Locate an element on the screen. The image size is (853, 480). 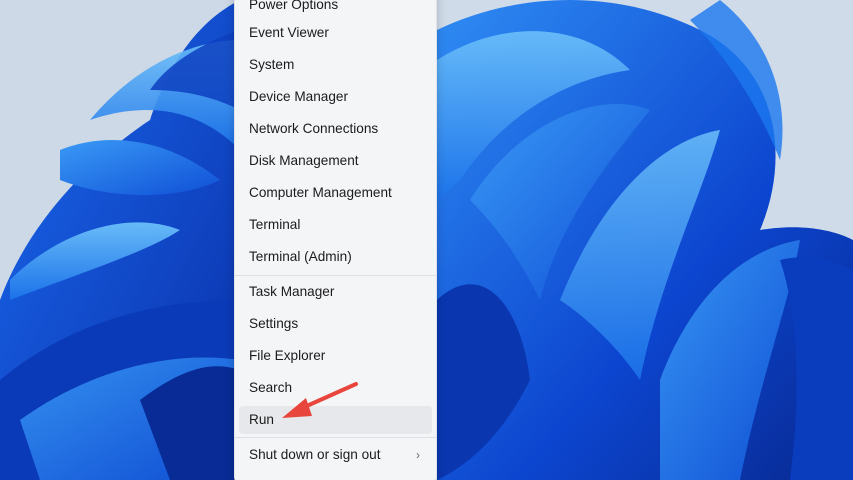
menu-item-computer-management: Computer Management is located at coordinates (335, 193).